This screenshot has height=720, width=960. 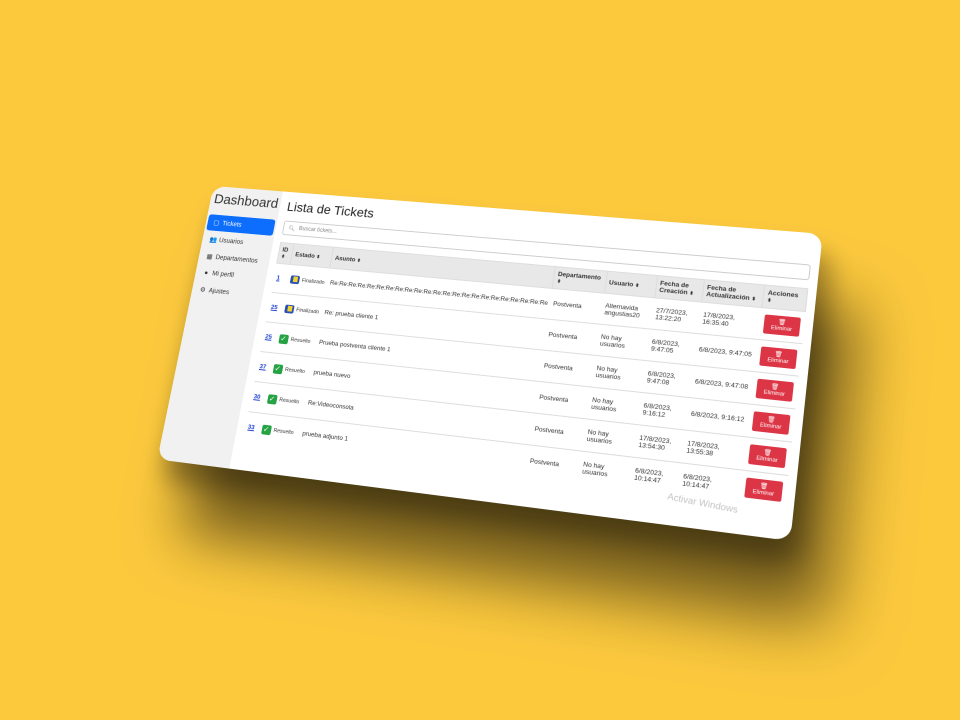 What do you see at coordinates (223, 274) in the screenshot?
I see `sidebar-item-label: Mi perfil` at bounding box center [223, 274].